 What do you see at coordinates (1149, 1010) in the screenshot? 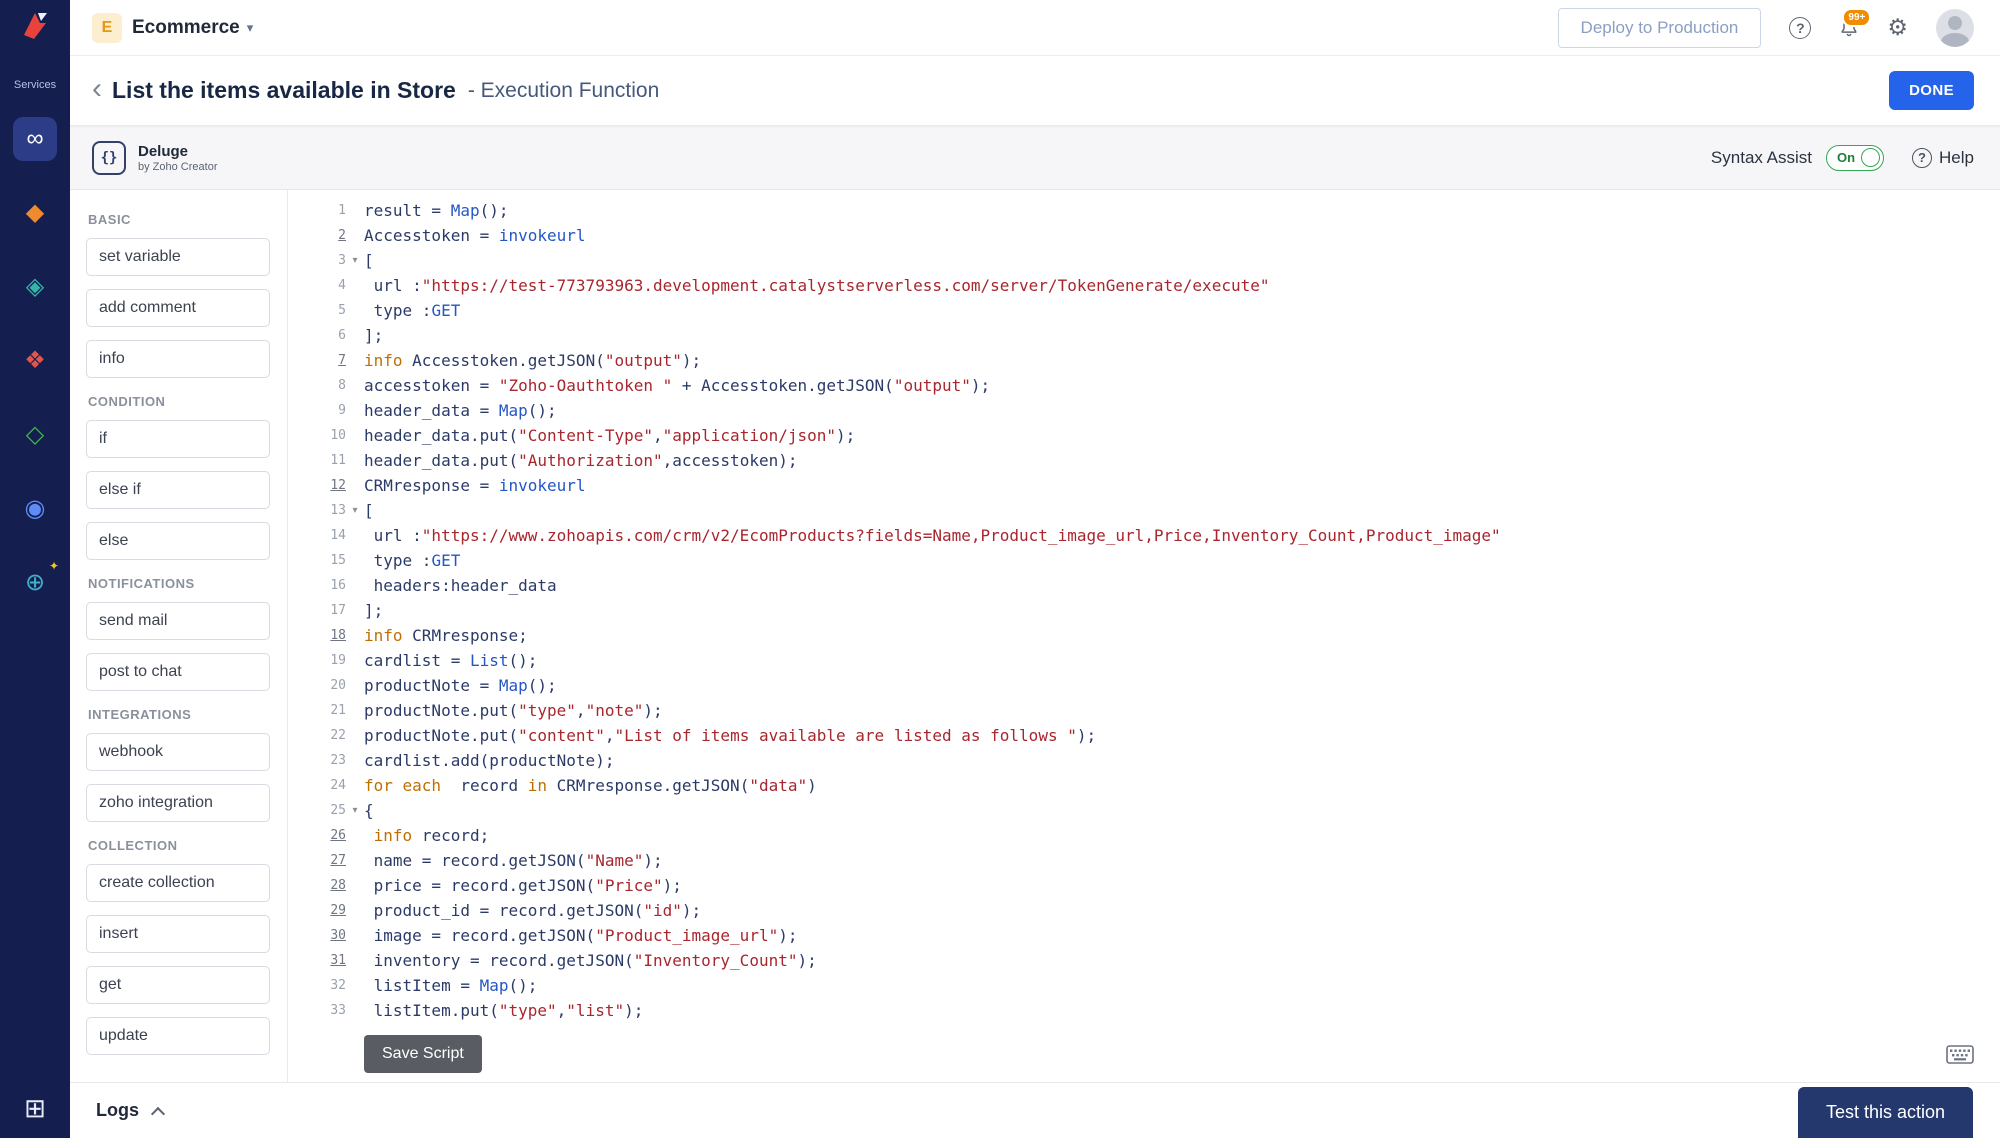
I see `code-line: 33 listItem.put("type","list");` at bounding box center [1149, 1010].